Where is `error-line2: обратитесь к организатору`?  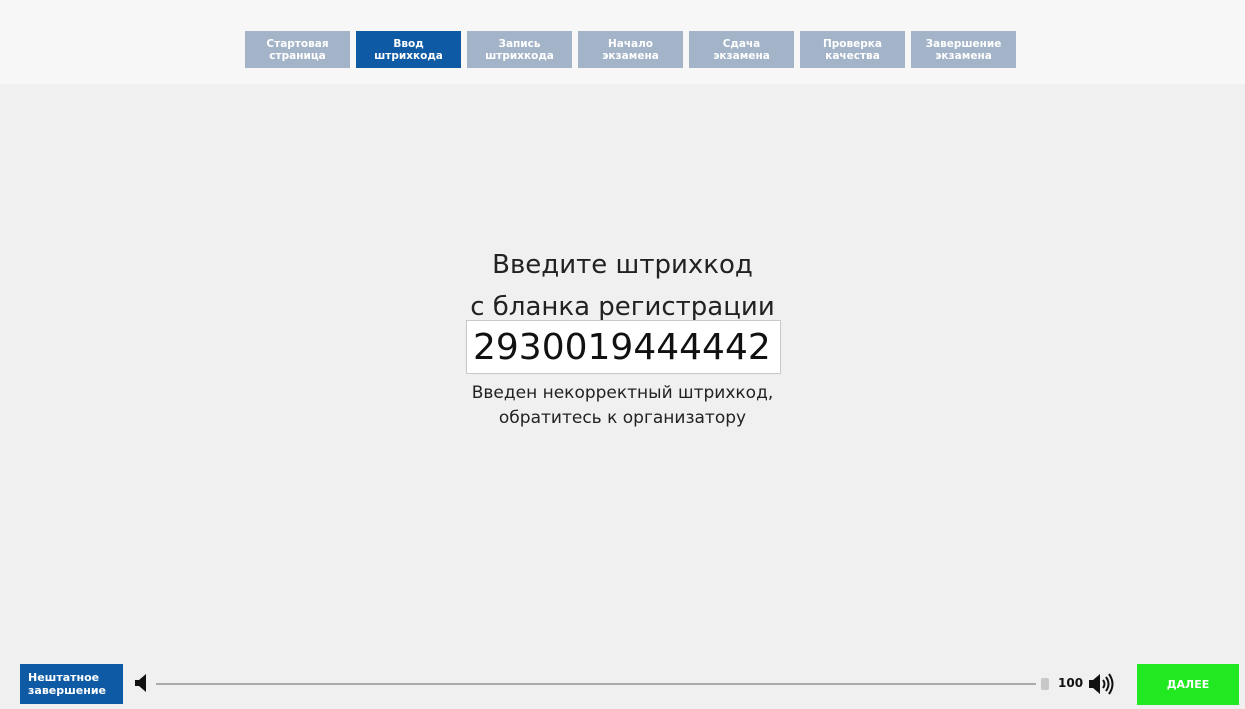 error-line2: обратитесь к организатору is located at coordinates (622, 418).